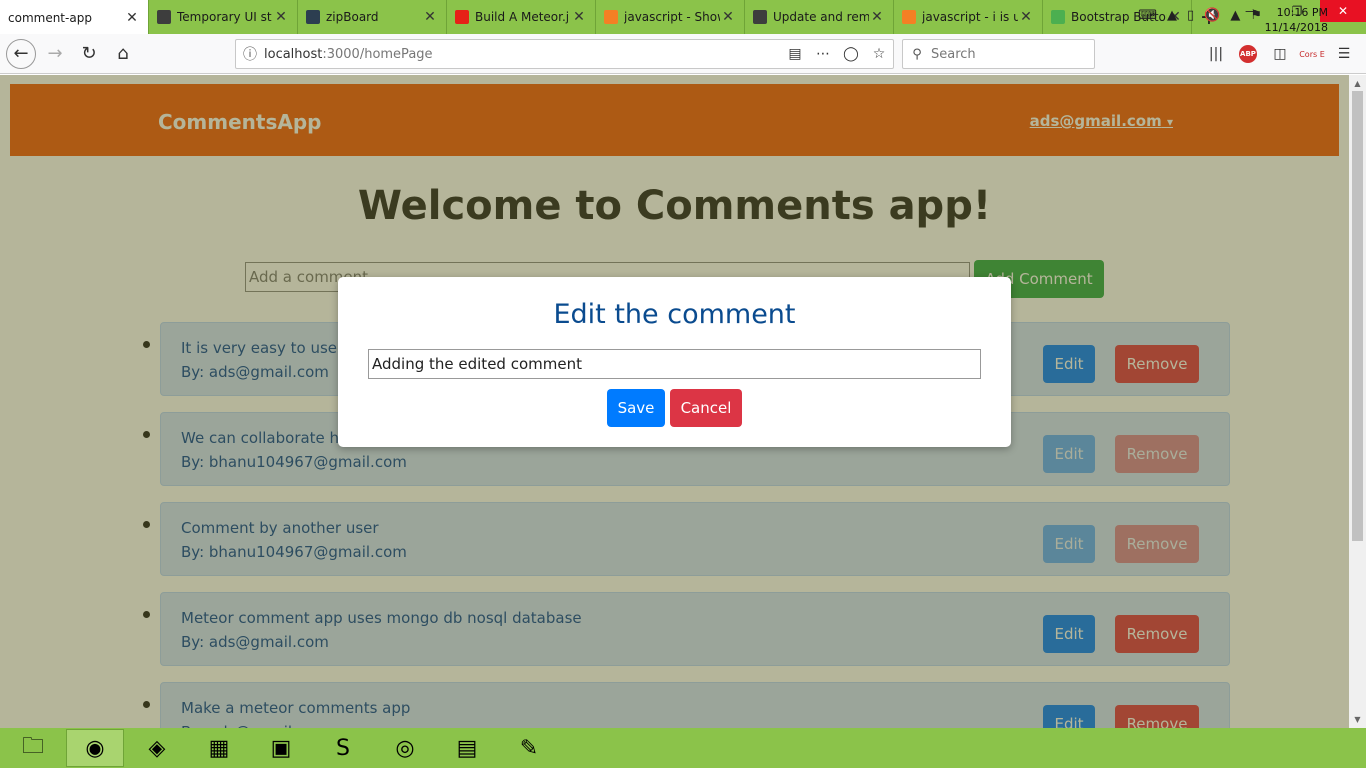 The height and width of the screenshot is (768, 1366). I want to click on tab-label: javascript - Show, so click(672, 17).